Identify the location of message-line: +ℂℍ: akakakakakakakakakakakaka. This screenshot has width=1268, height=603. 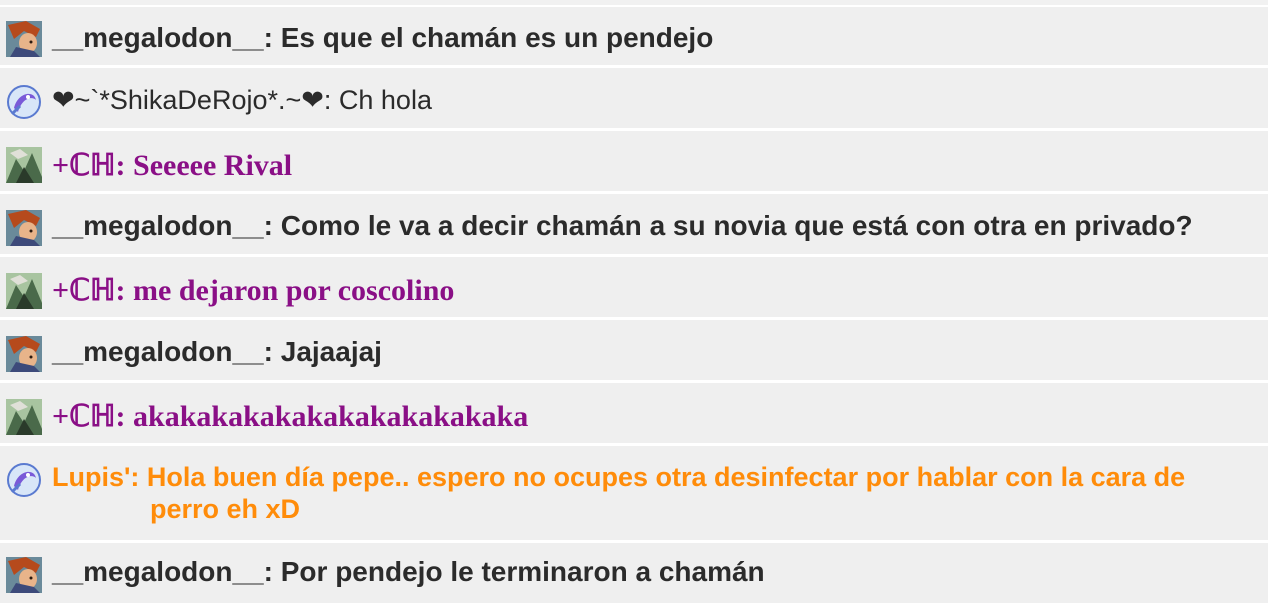
(645, 416).